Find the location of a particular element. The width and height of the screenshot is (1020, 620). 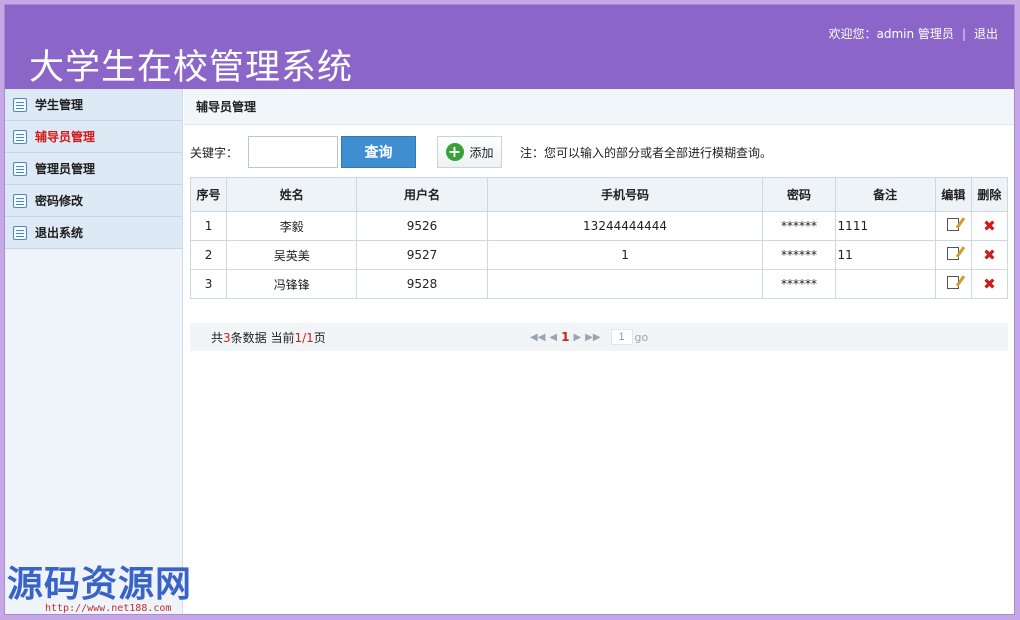

sidebar-item-label: 密码修改 is located at coordinates (59, 201).